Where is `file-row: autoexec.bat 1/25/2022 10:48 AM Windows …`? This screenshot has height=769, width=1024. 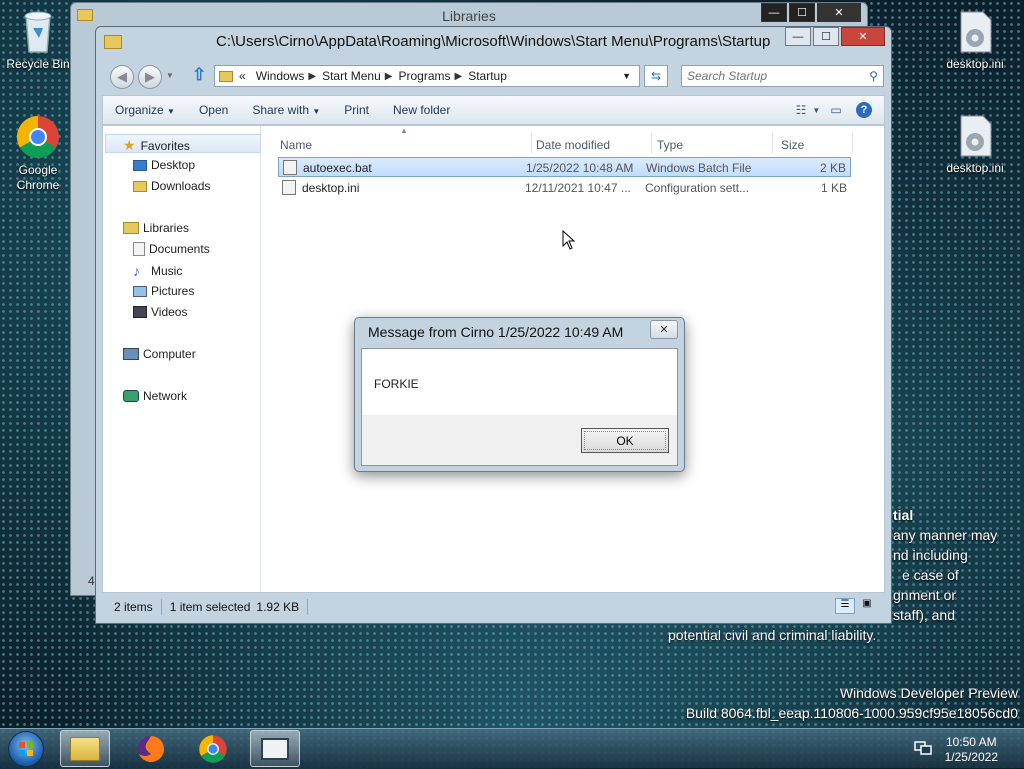 file-row: autoexec.bat 1/25/2022 10:48 AM Windows … is located at coordinates (564, 167).